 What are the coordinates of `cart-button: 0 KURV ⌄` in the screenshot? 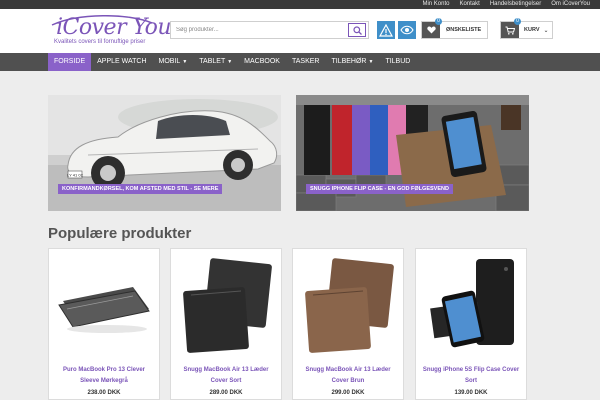 It's located at (526, 28).